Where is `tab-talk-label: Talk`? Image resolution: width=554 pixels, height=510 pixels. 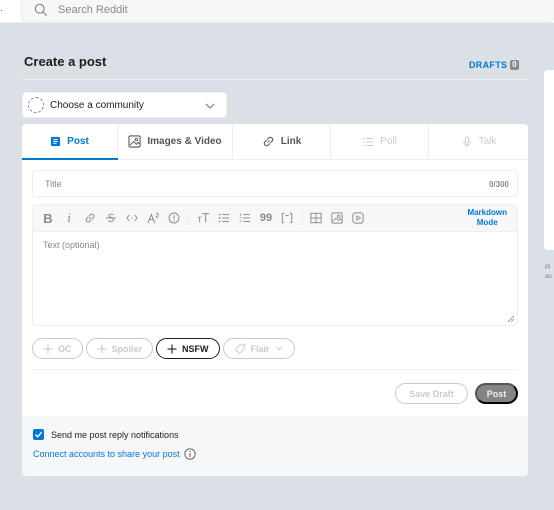
tab-talk-label: Talk is located at coordinates (487, 141).